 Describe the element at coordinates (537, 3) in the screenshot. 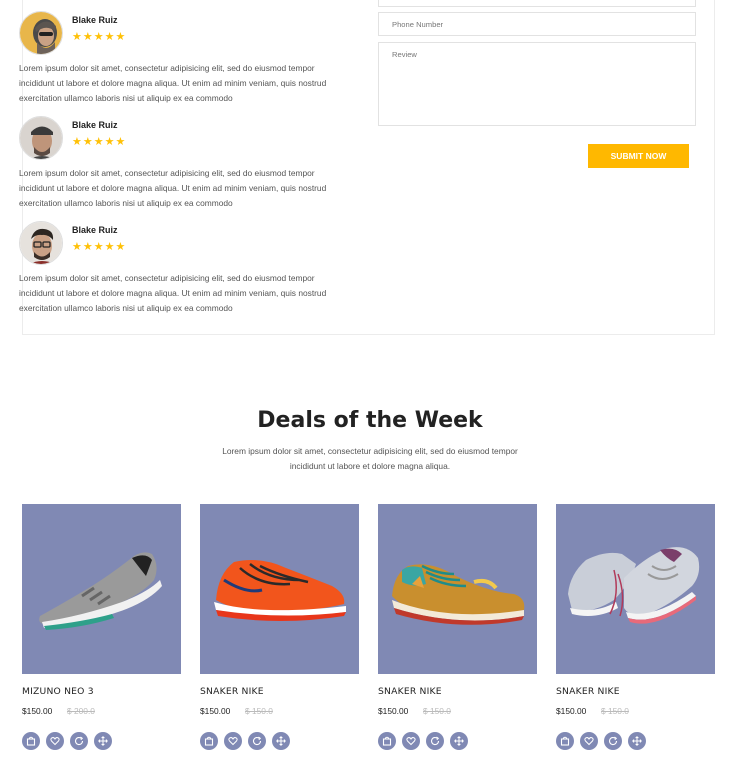

I see `previous-field` at that location.